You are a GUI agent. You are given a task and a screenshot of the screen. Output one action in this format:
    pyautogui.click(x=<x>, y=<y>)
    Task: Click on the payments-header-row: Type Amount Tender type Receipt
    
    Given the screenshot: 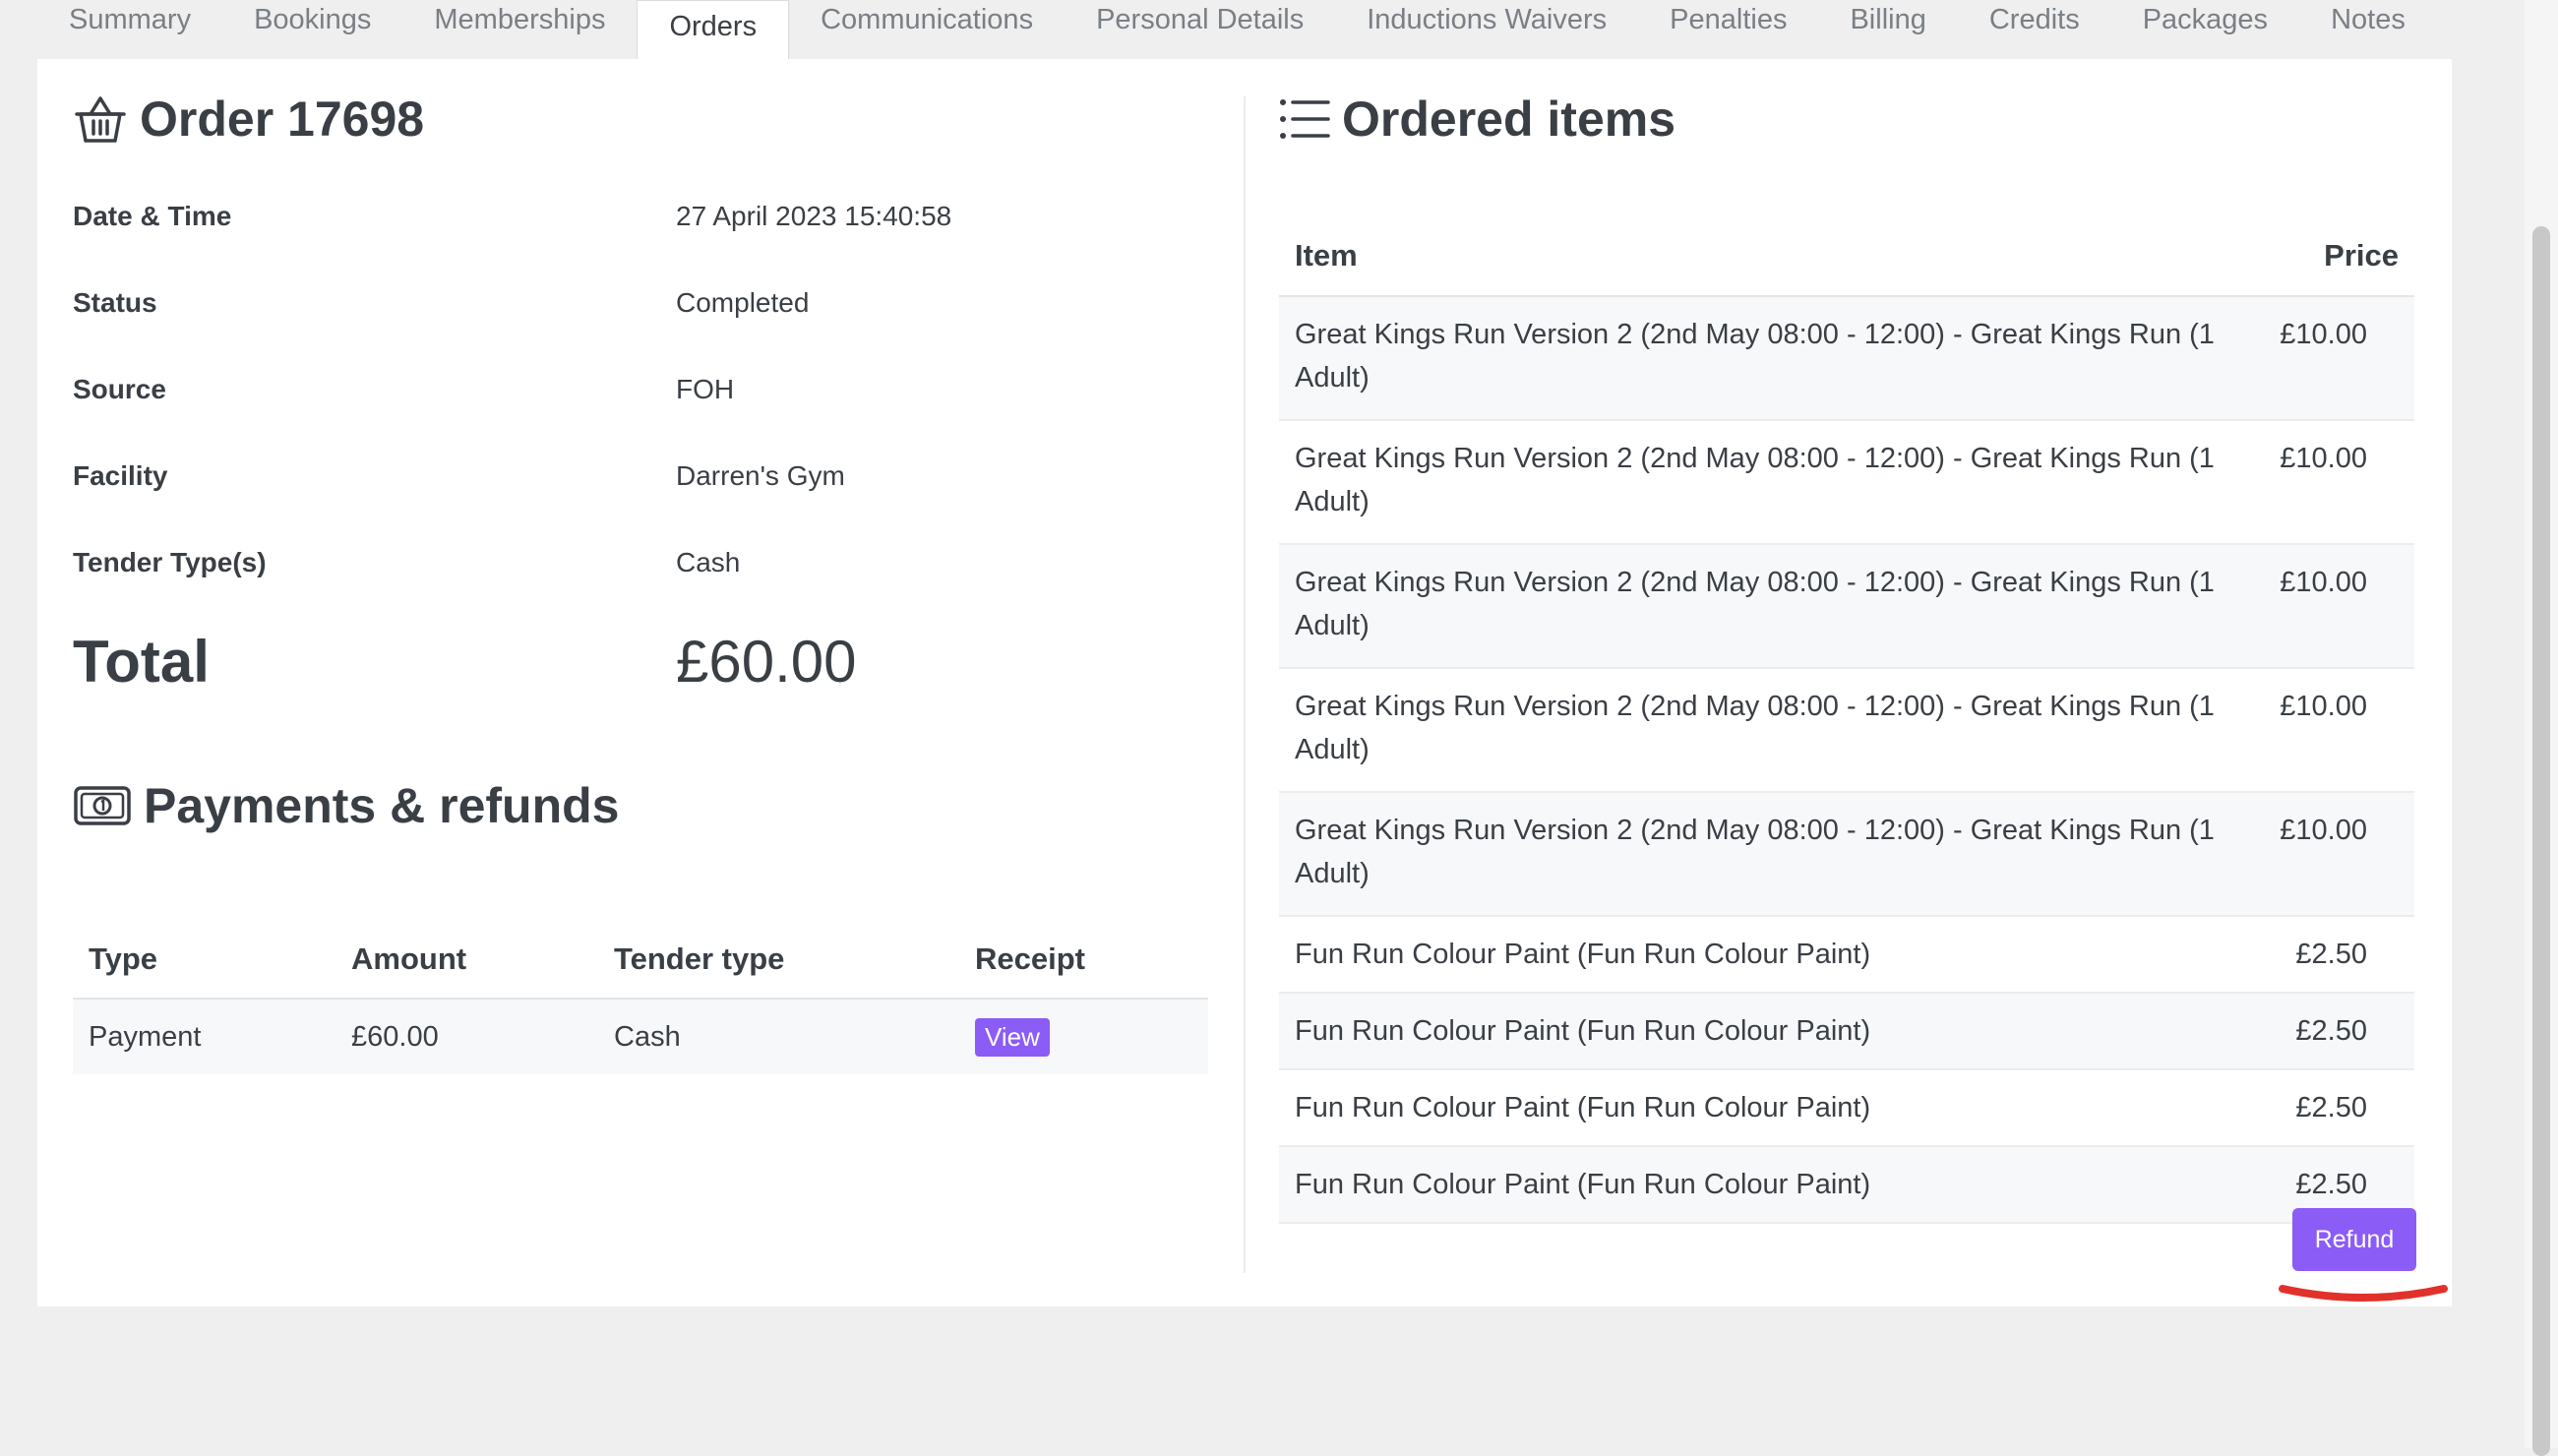 What is the action you would take?
    pyautogui.click(x=640, y=960)
    